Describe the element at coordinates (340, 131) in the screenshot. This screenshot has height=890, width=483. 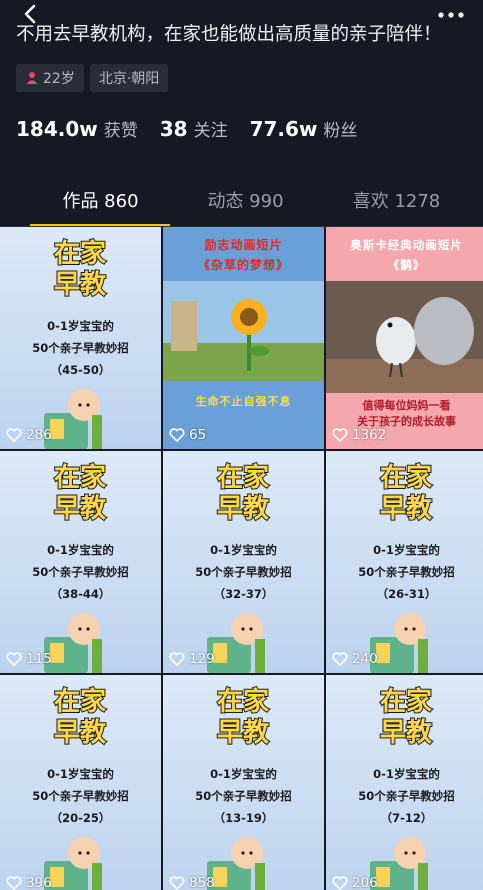
I see `stat-followers-label: 粉丝` at that location.